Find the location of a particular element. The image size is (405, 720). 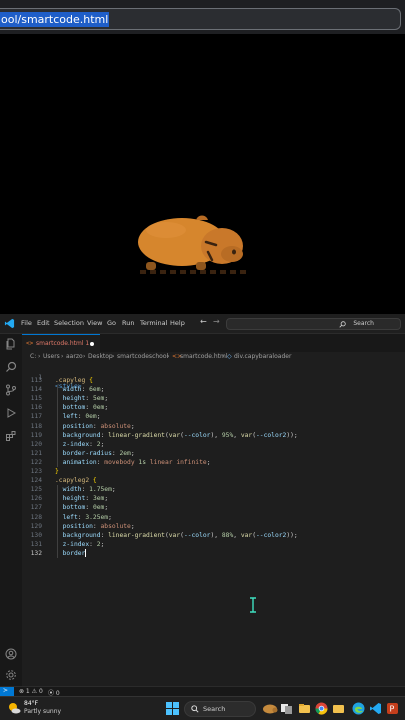

taskbar-search: Search is located at coordinates (220, 709).